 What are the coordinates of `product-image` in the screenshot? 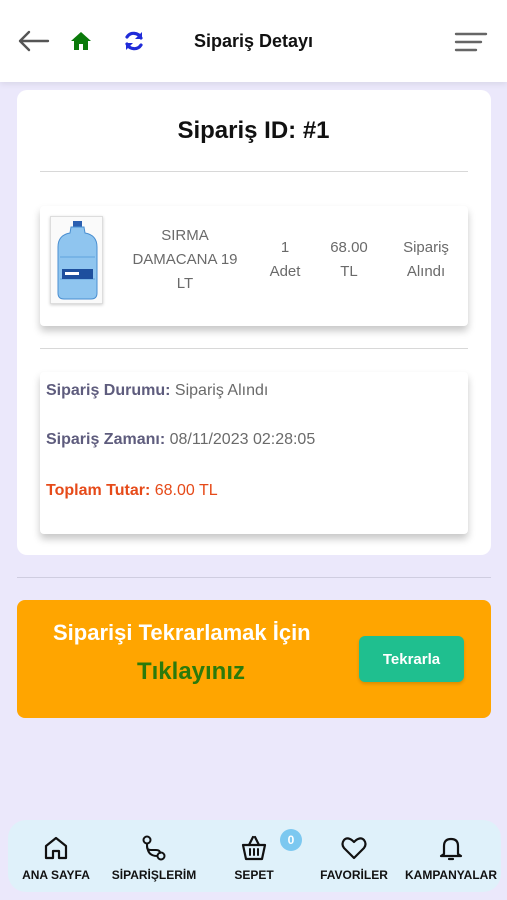 It's located at (76, 260).